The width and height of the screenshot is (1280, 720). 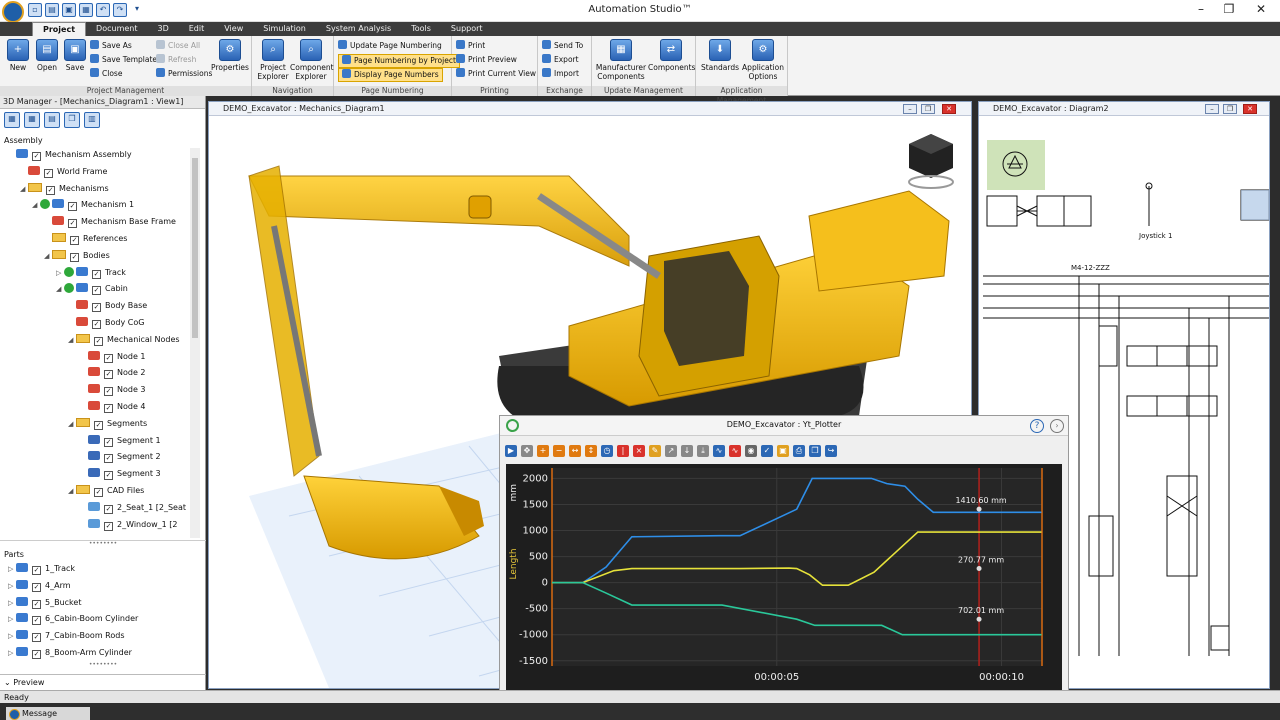 What do you see at coordinates (560, 74) in the screenshot?
I see `import-button: Import` at bounding box center [560, 74].